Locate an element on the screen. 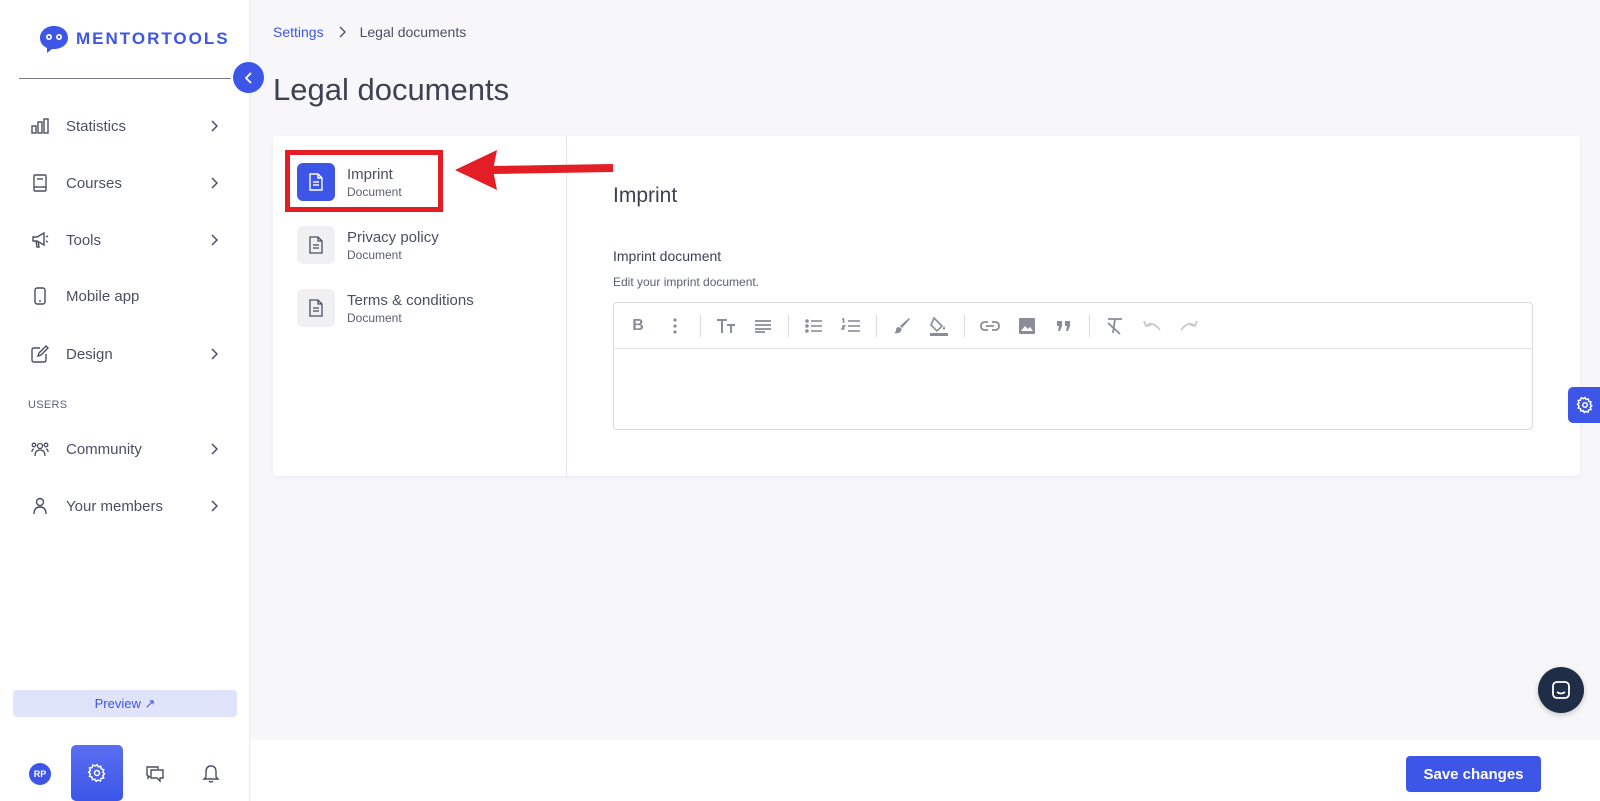 The height and width of the screenshot is (801, 1600). footer-bar is located at coordinates (925, 770).